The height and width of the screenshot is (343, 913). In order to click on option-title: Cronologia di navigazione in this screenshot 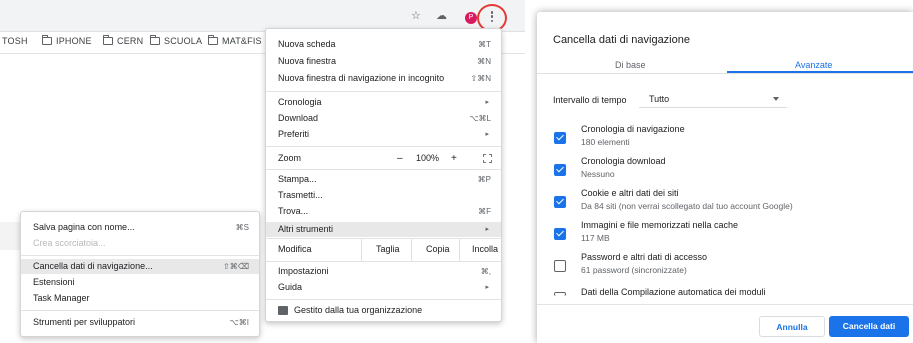, I will do `click(633, 129)`.